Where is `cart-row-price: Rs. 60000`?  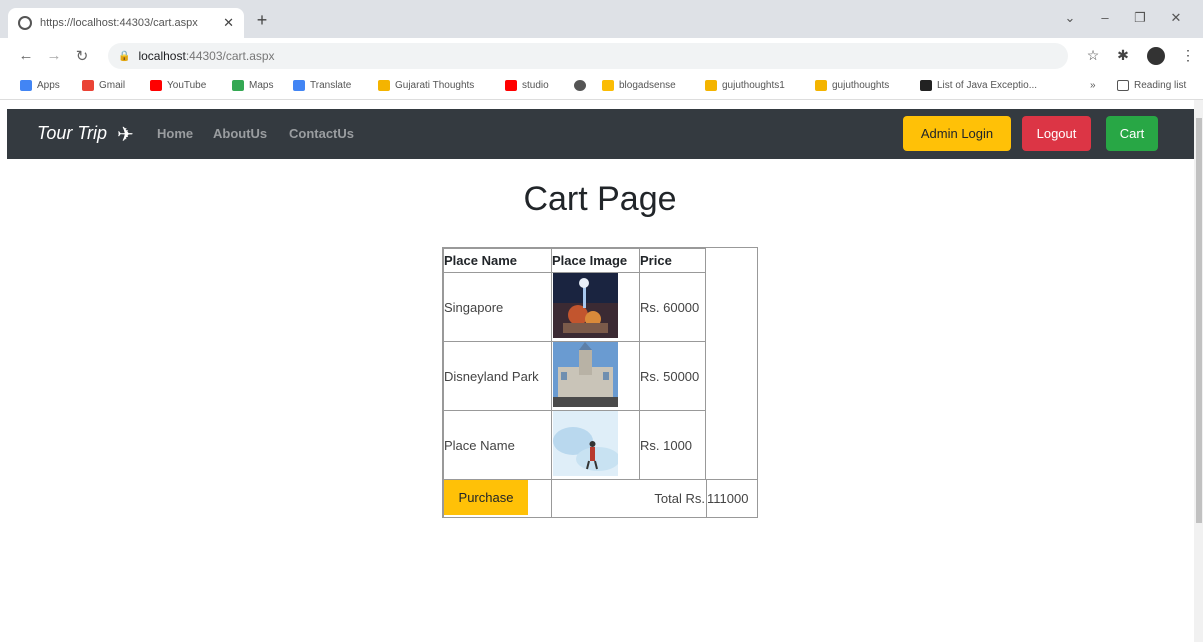
cart-row-price: Rs. 60000 is located at coordinates (672, 307).